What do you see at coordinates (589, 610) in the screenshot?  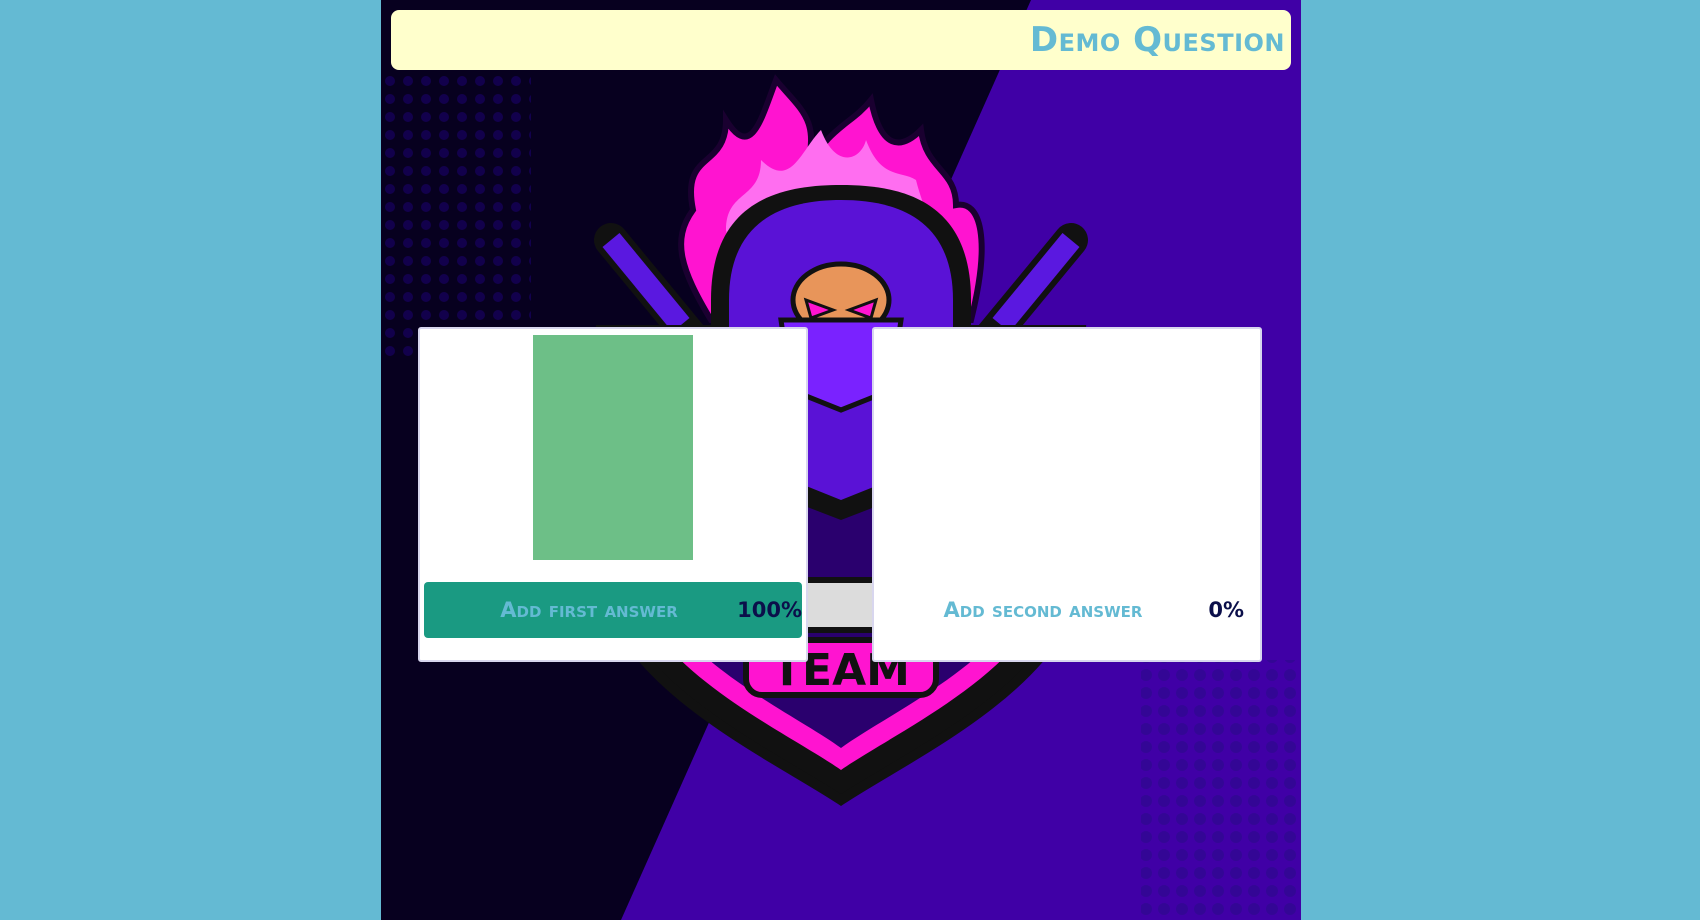 I see `answer-label: Add first answer` at bounding box center [589, 610].